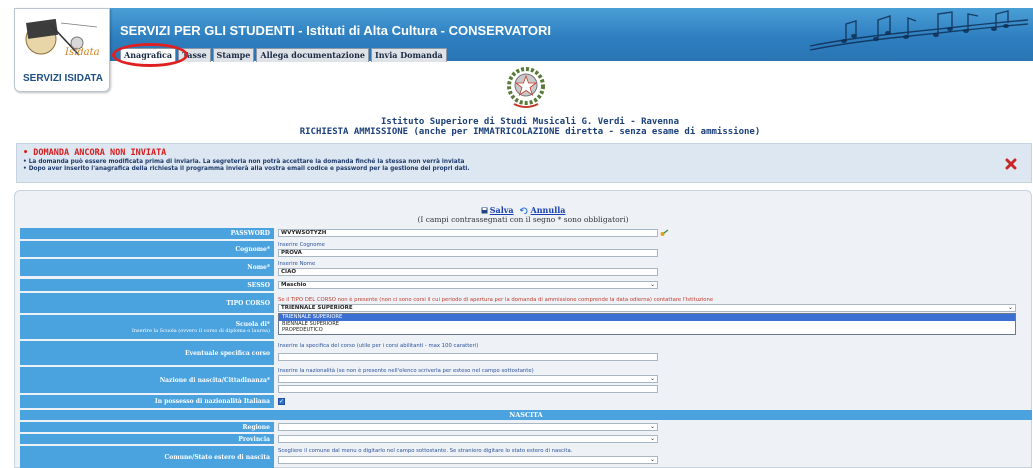  I want to click on close-icon, so click(1011, 164).